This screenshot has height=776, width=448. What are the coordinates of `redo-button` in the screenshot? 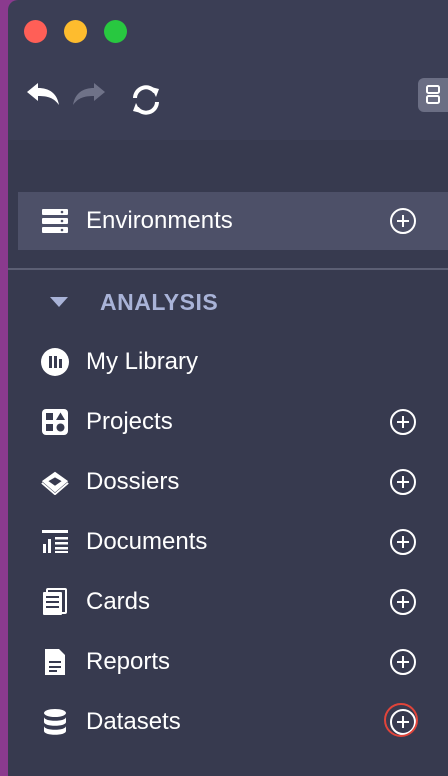 It's located at (89, 95).